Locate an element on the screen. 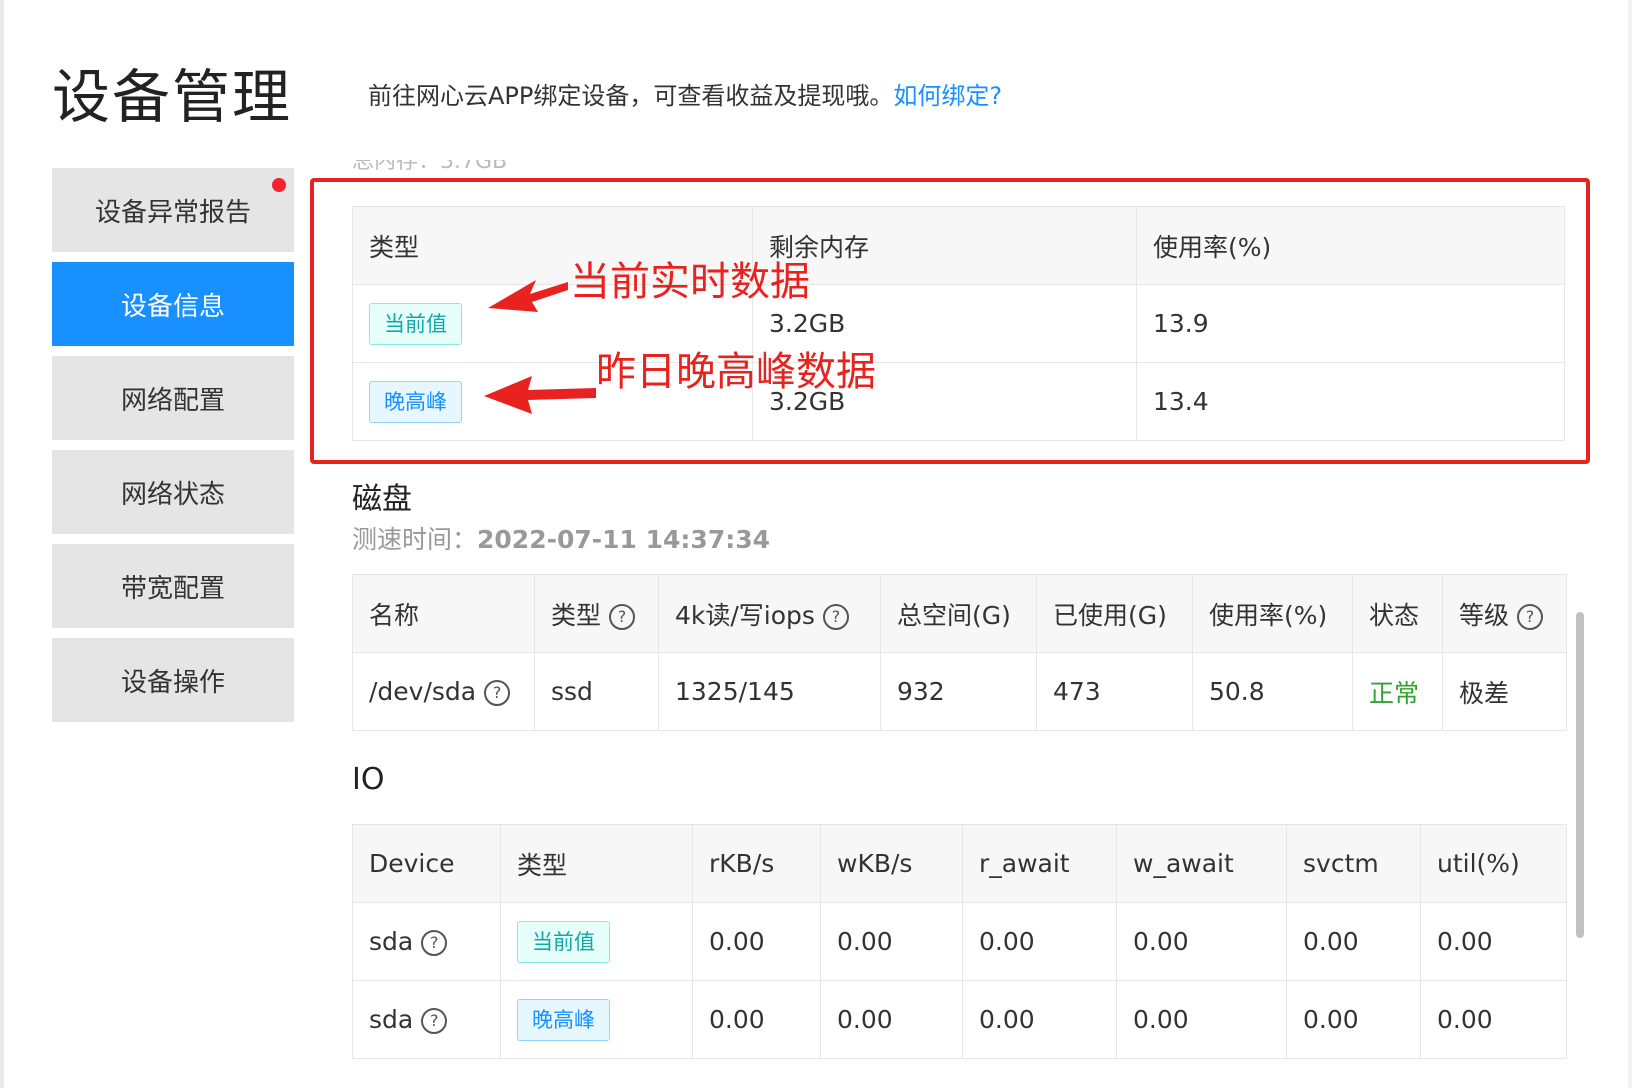  column-header: 4k读/写iops? is located at coordinates (769, 613).